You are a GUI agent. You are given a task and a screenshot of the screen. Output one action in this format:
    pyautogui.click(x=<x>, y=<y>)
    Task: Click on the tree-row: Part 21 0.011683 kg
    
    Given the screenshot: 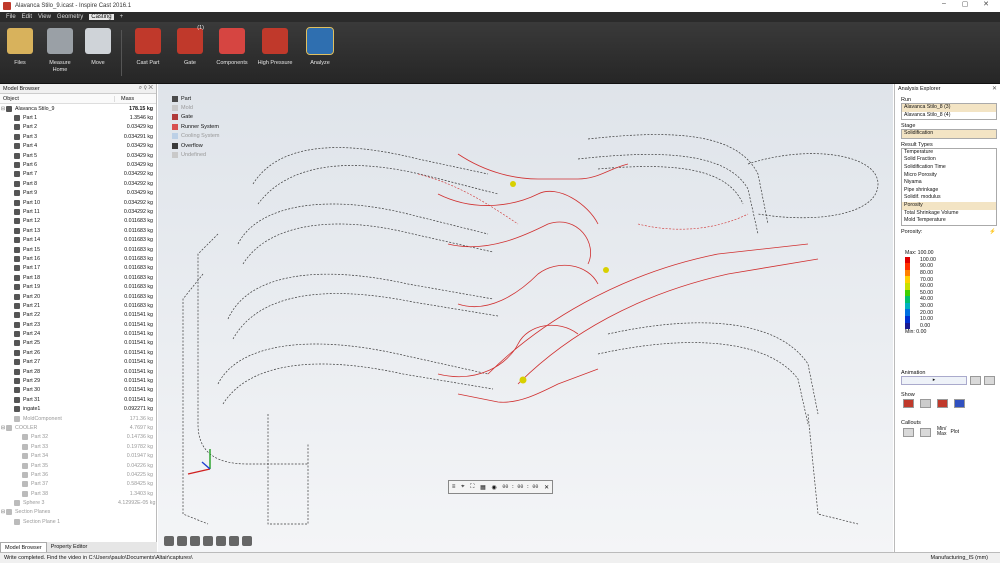 What is the action you would take?
    pyautogui.click(x=78, y=305)
    